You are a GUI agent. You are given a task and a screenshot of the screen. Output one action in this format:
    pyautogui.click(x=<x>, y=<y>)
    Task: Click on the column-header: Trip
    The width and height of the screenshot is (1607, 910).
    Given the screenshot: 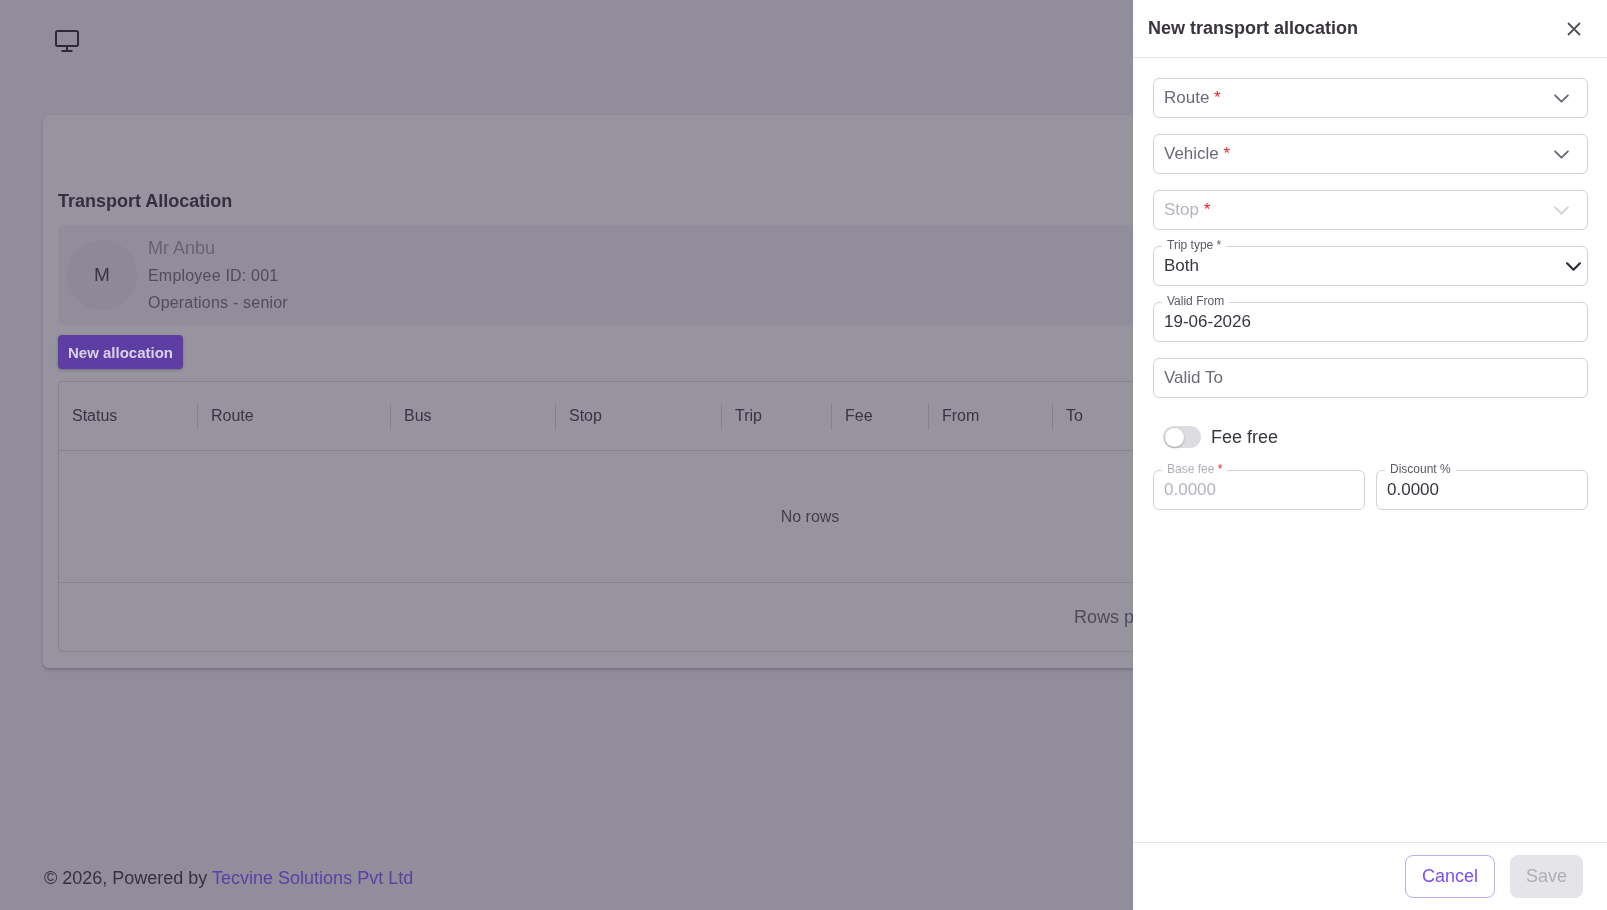 What is the action you would take?
    pyautogui.click(x=748, y=416)
    